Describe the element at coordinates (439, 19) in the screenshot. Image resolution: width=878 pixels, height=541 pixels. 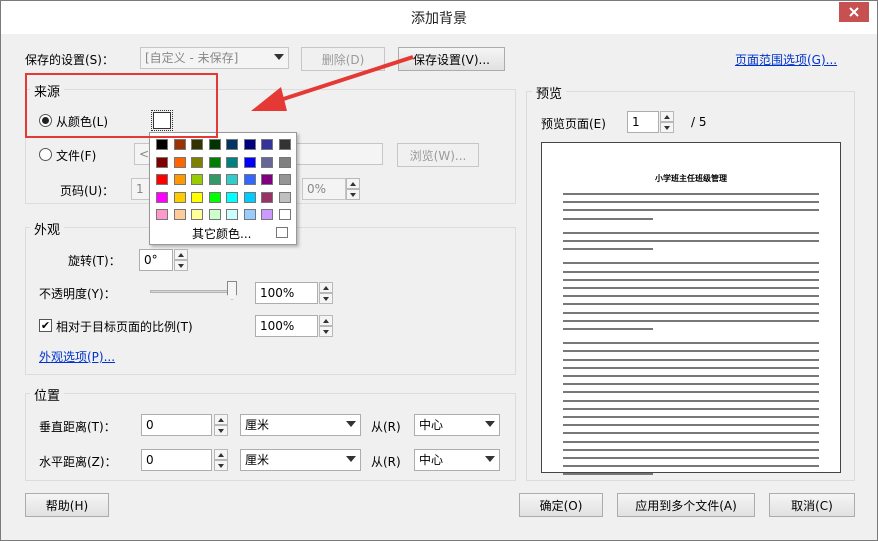
I see `dialog-title: 添加背景` at that location.